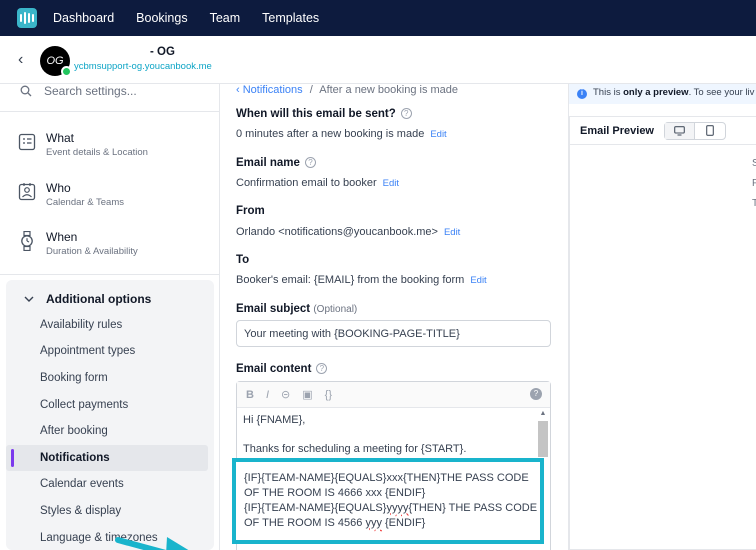  Describe the element at coordinates (607, 92) in the screenshot. I see `info-prefix: This is` at that location.